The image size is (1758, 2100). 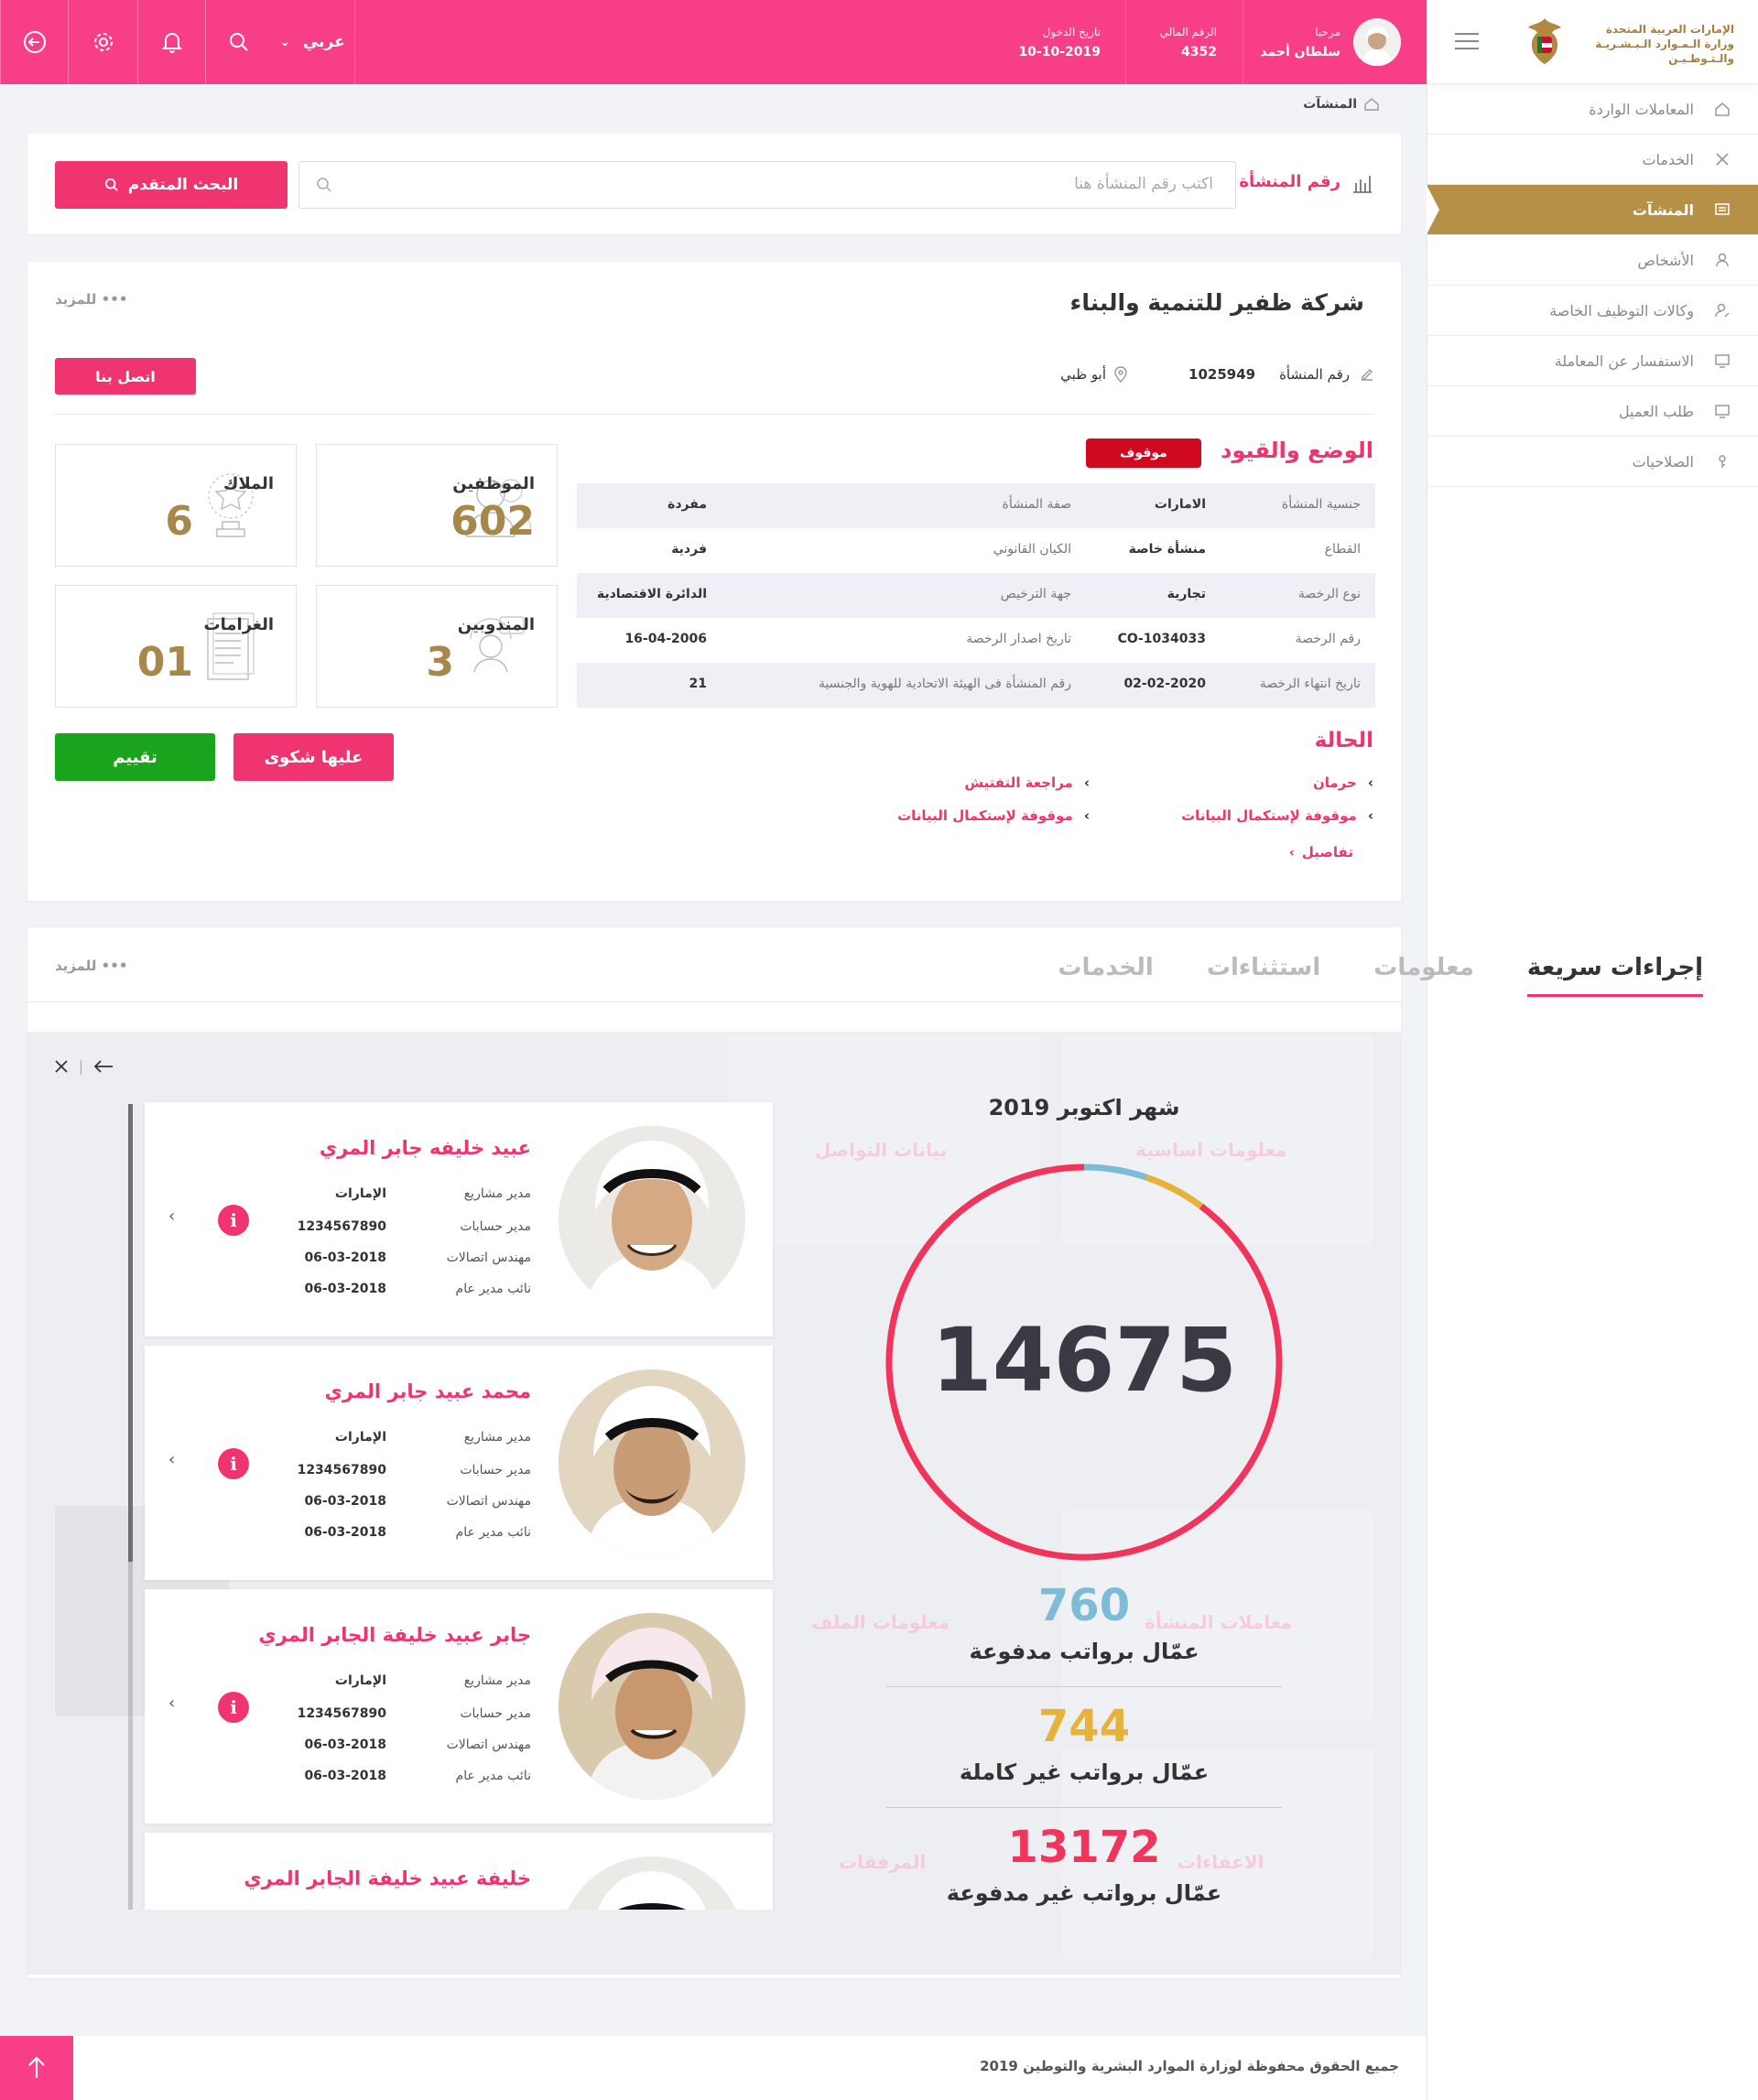 I want to click on table-cell: تاريخ اصدار الرخصة, so click(x=1018, y=639).